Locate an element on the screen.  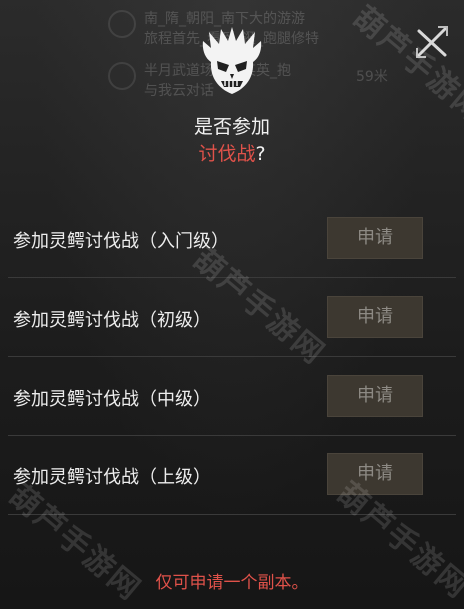
restriction-note: 仅可申请一个副本。 is located at coordinates (232, 583).